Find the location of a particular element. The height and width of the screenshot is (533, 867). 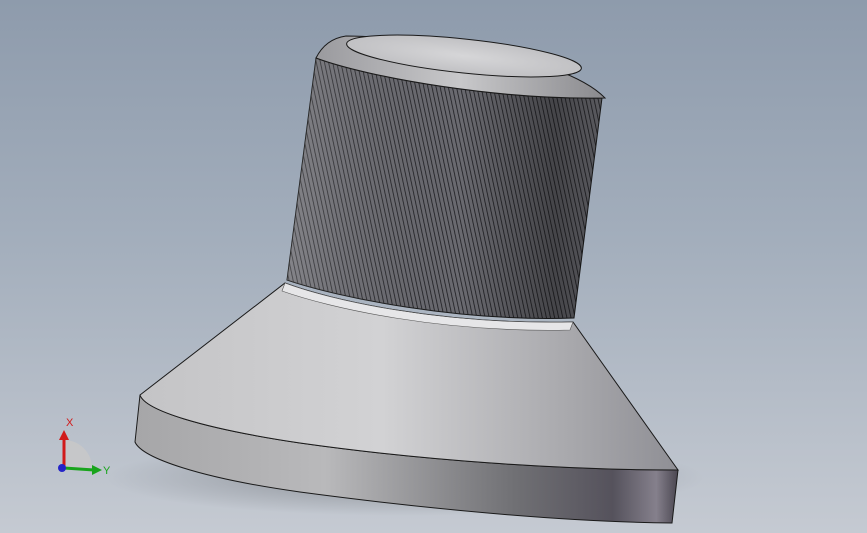

triad-y-axis is located at coordinates (79, 469).